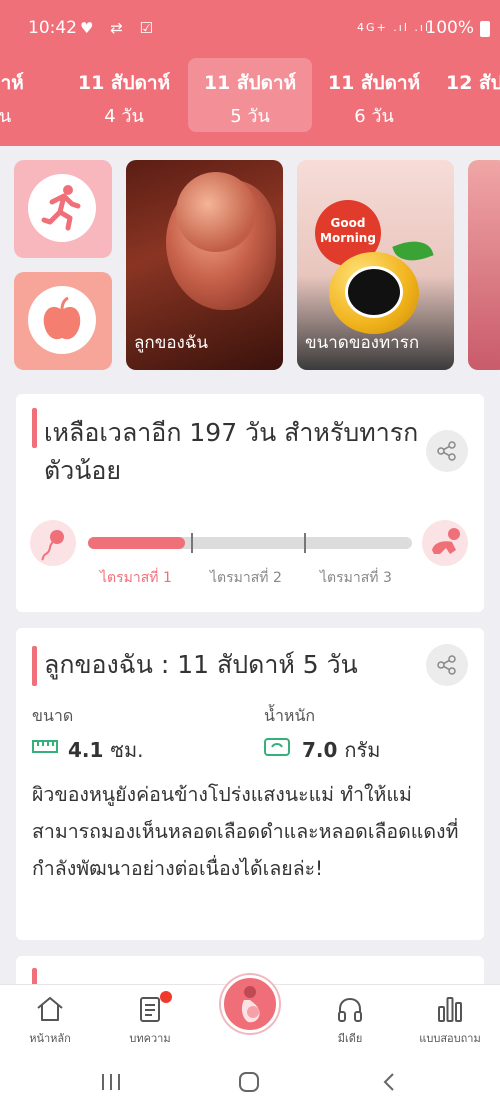 This screenshot has width=500, height=1111. I want to click on pregnancy-progress-bar, so click(250, 543).